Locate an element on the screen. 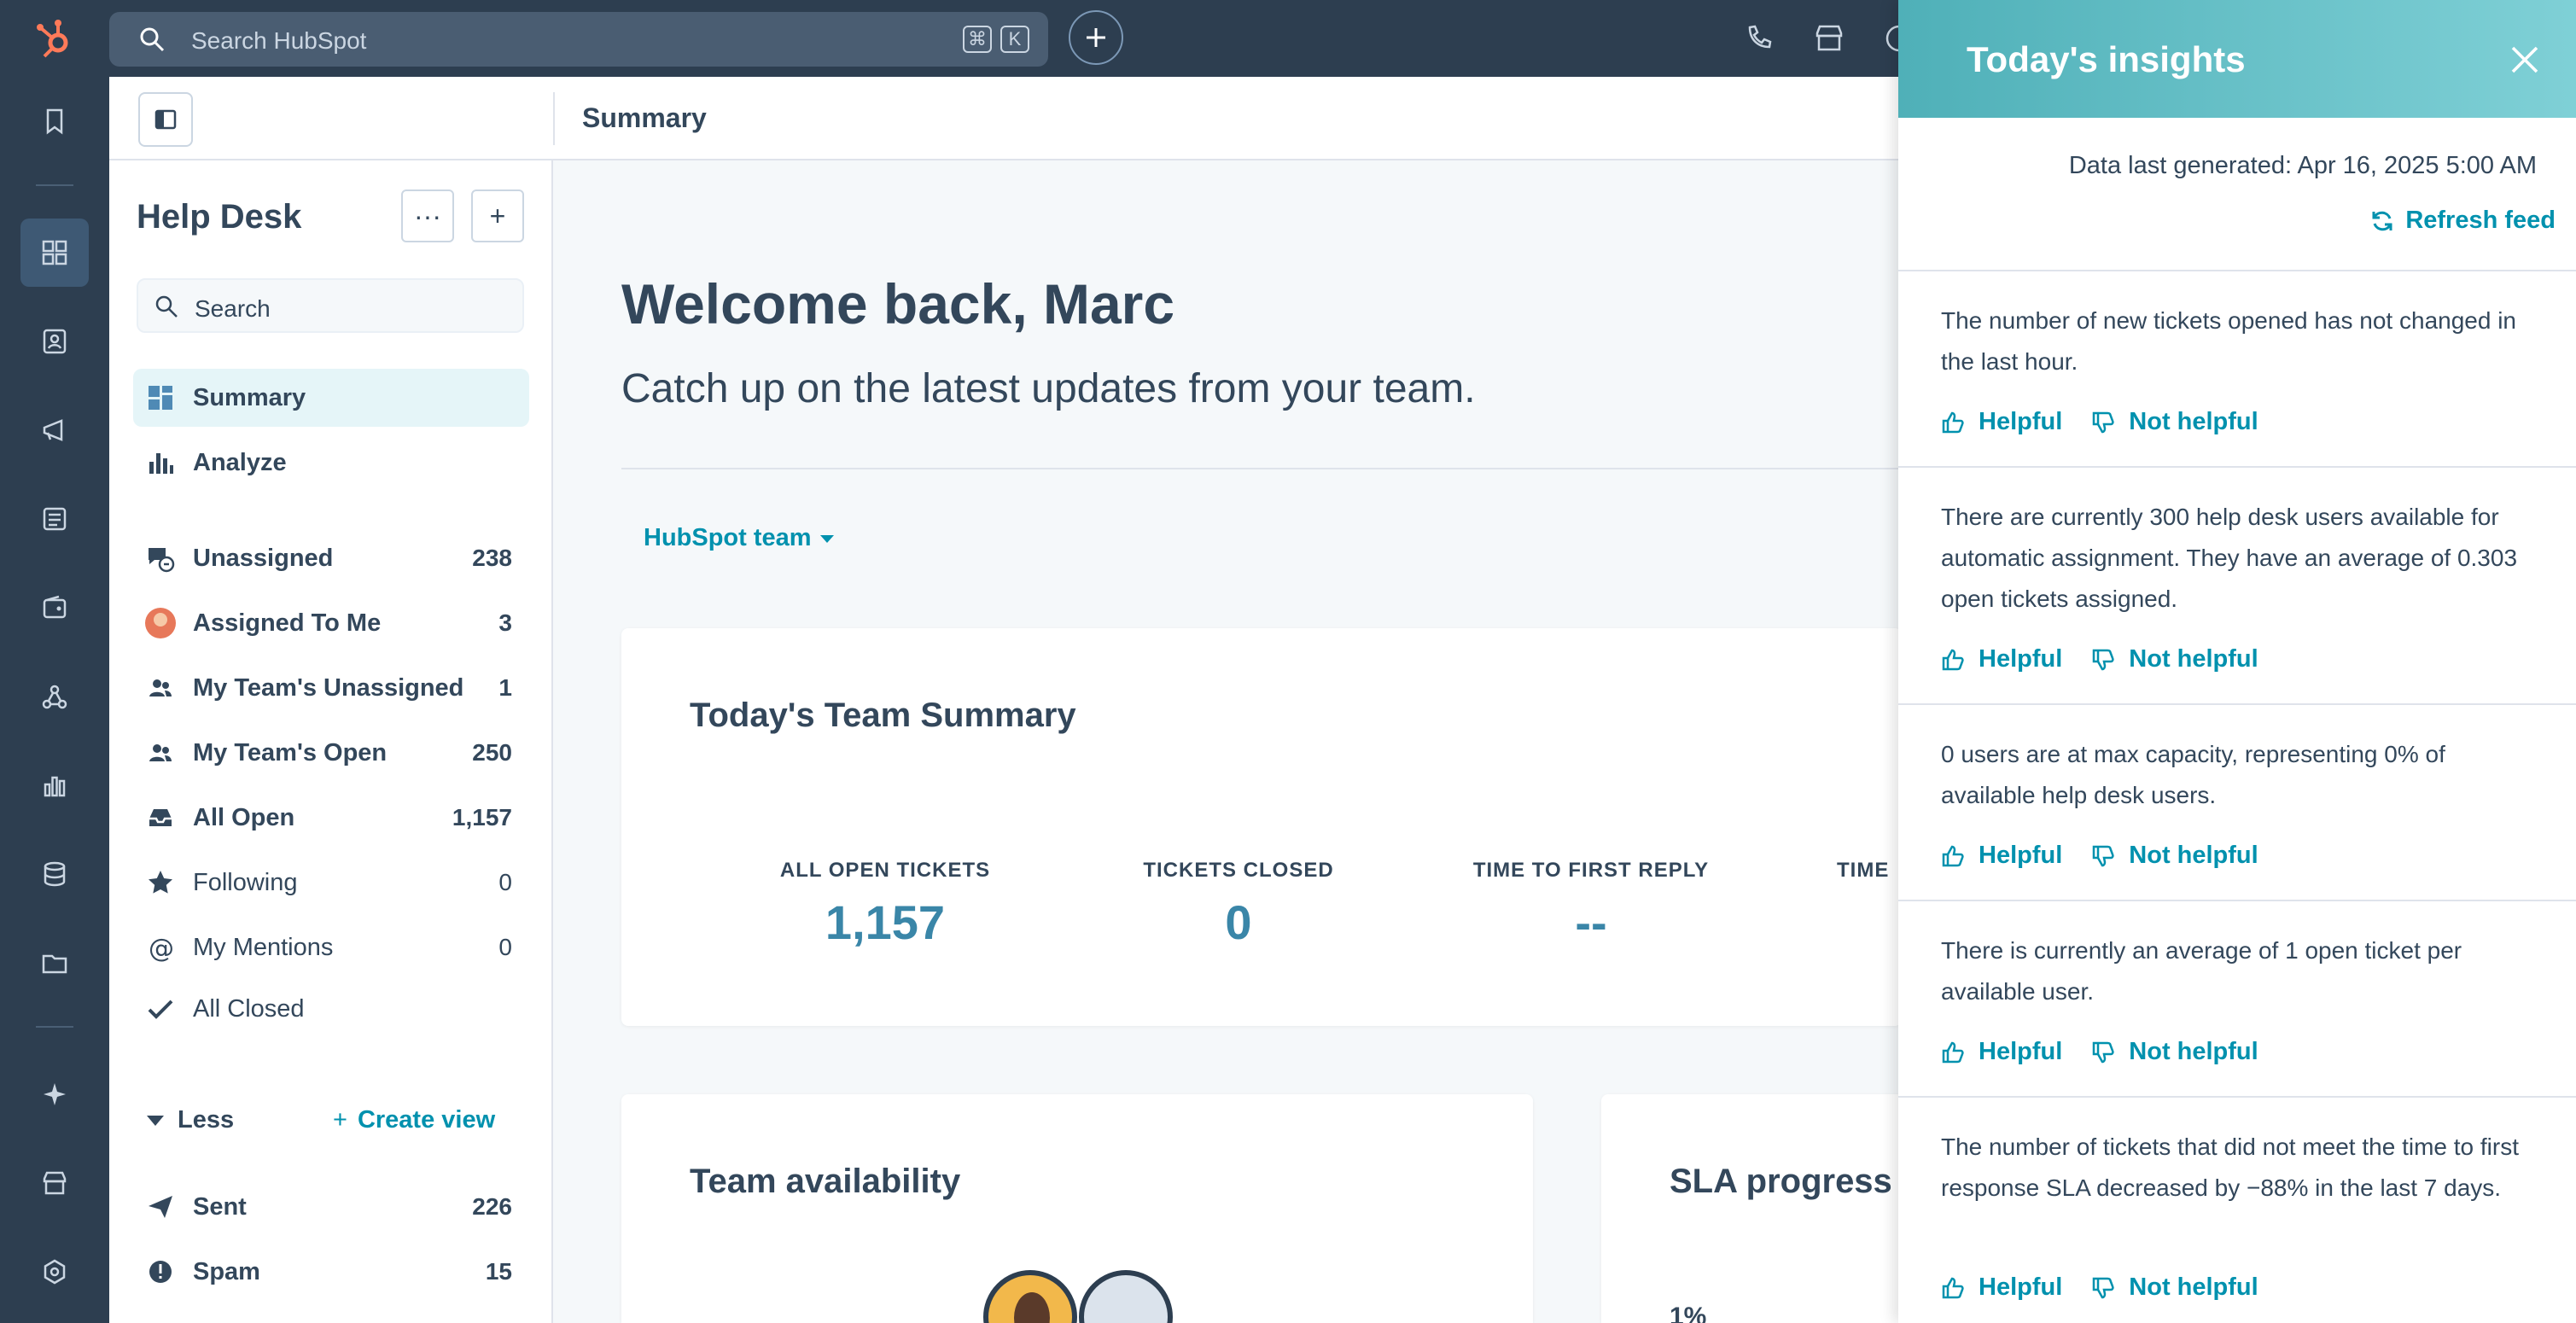  sidebar-item-summary: Summary is located at coordinates (331, 398).